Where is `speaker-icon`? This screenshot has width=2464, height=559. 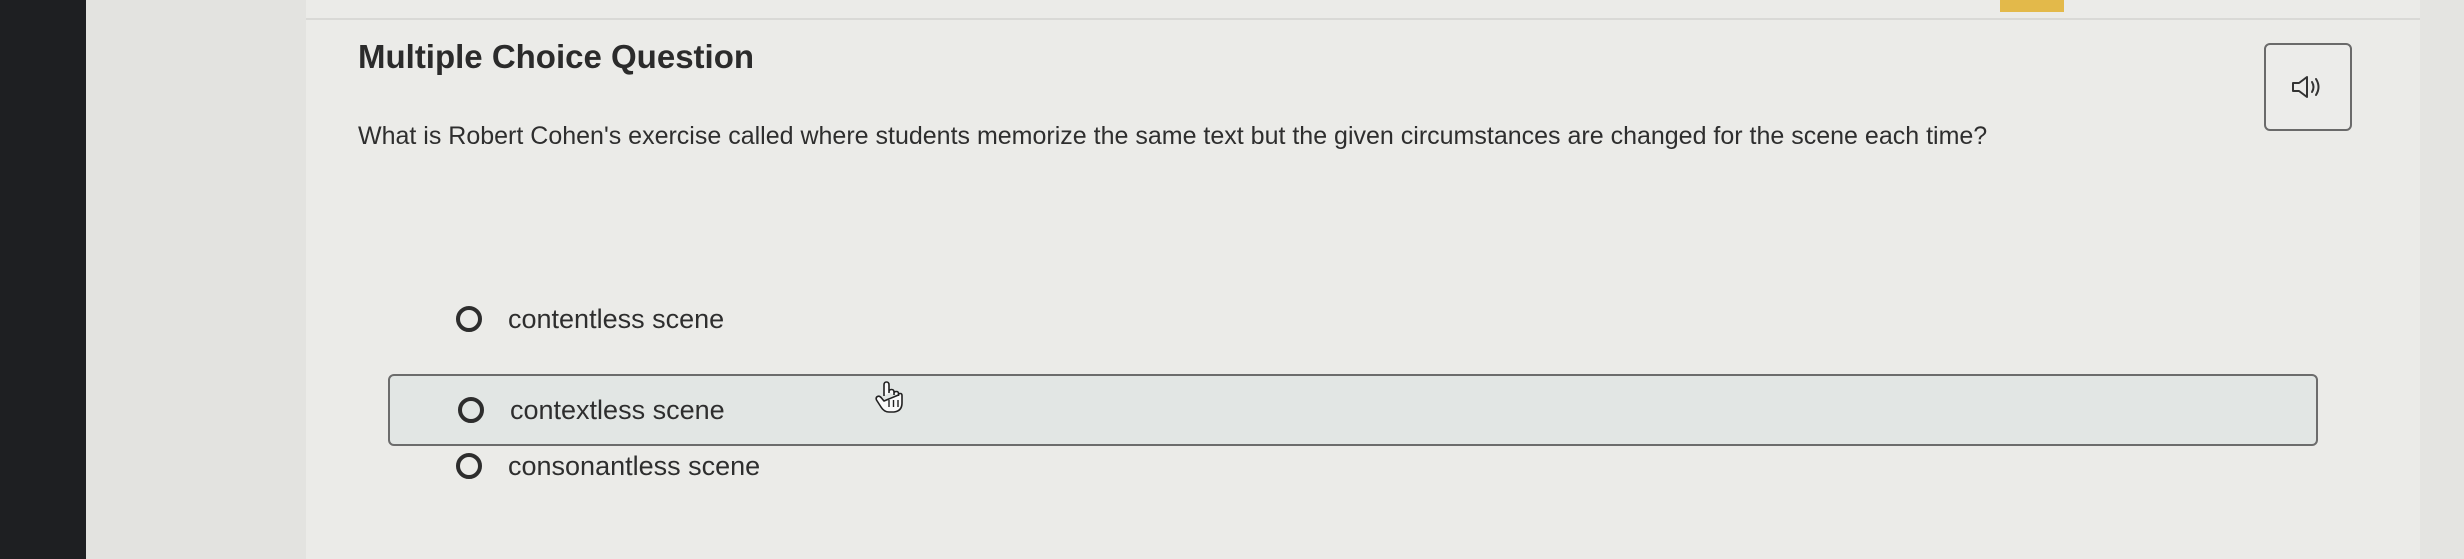
speaker-icon is located at coordinates (2306, 87).